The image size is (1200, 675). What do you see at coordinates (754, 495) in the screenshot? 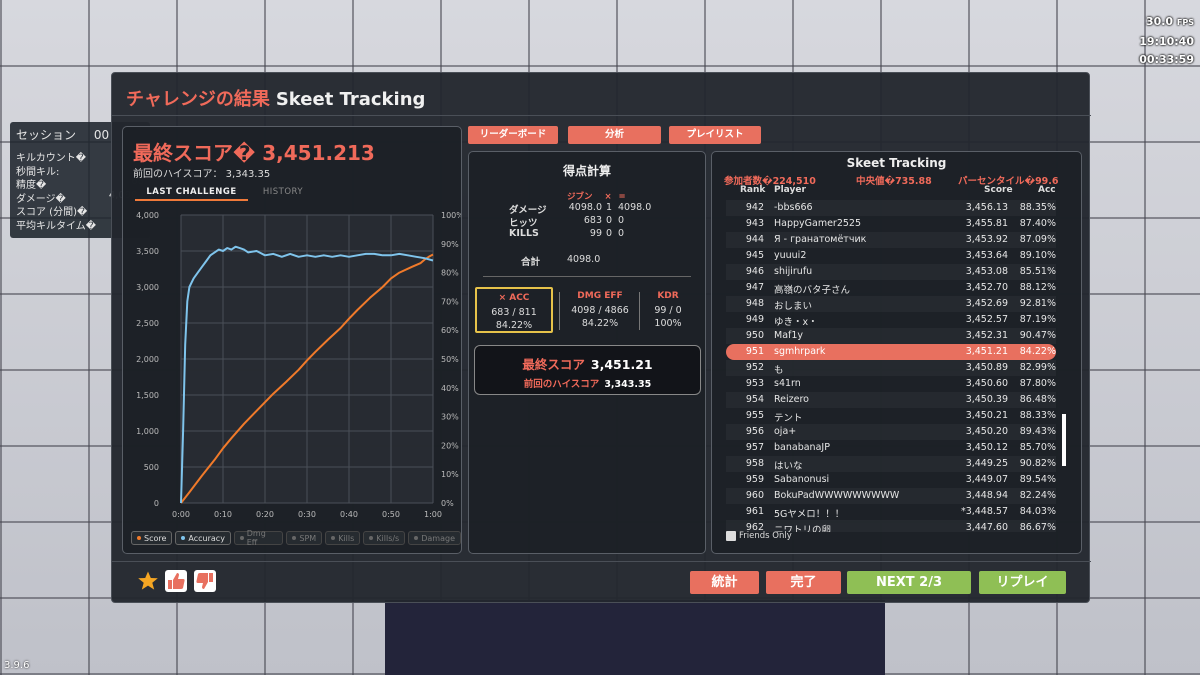
I see `rank: 960` at bounding box center [754, 495].